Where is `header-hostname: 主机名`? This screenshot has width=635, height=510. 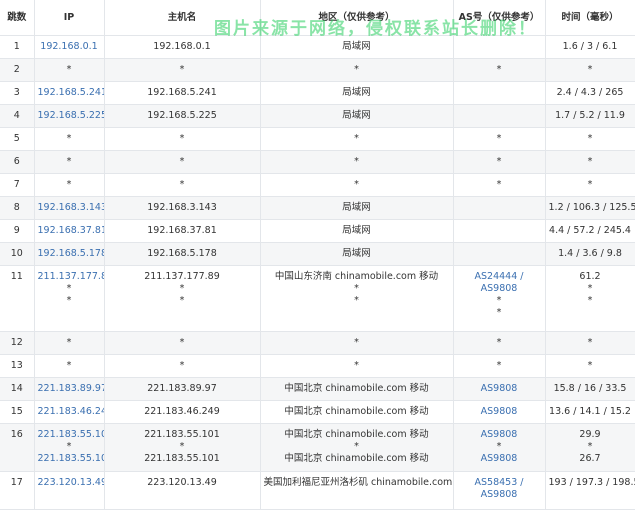 header-hostname: 主机名 is located at coordinates (182, 18).